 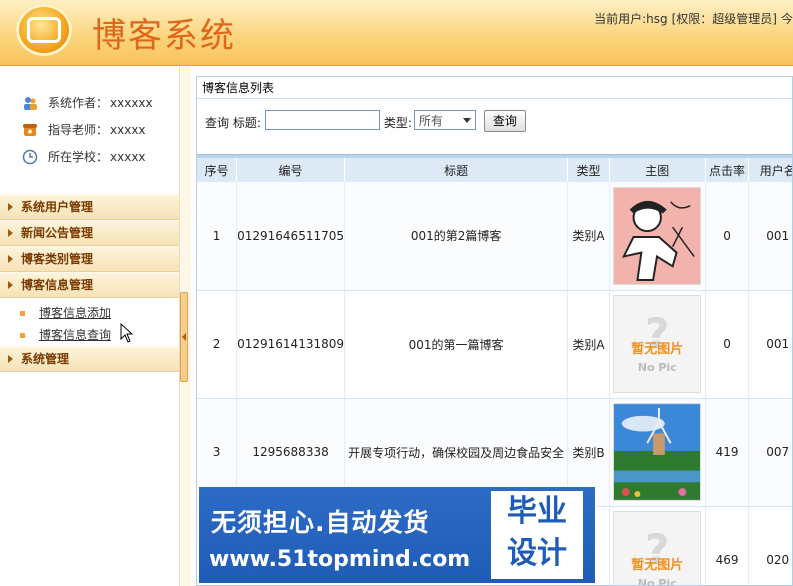 I want to click on nav-system-management: 系统管理, so click(x=89, y=359).